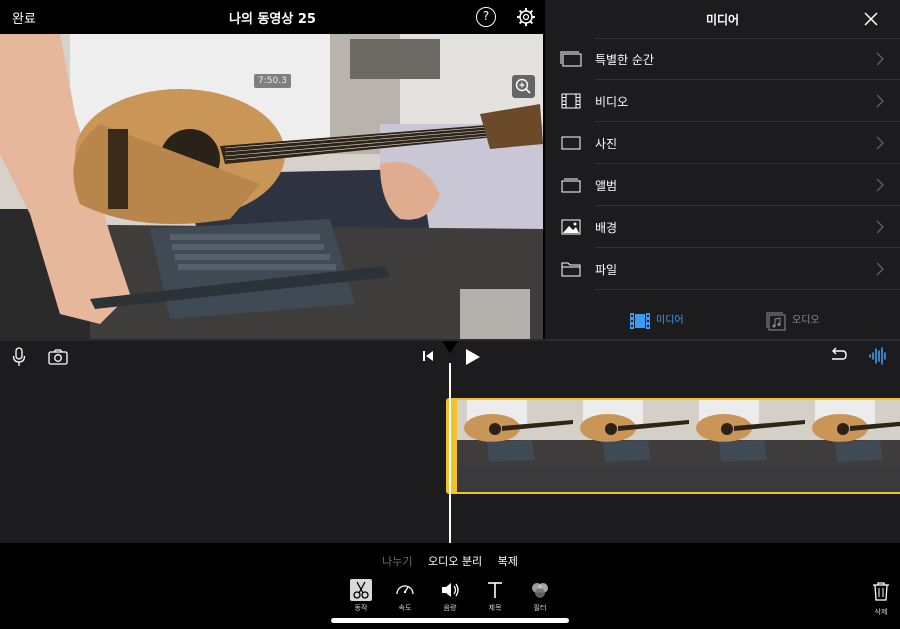 The width and height of the screenshot is (900, 629). Describe the element at coordinates (450, 453) in the screenshot. I see `playhead` at that location.